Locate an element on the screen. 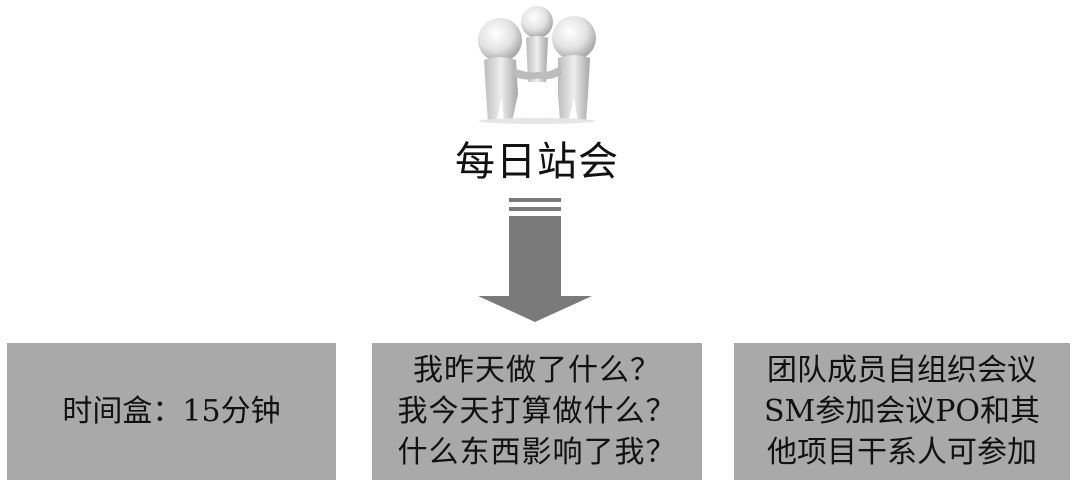 Image resolution: width=1074 pixels, height=486 pixels. participants-card: 团队成员自组织会议 SM参加会议PO和其 他项目干系人可参加 is located at coordinates (902, 411).